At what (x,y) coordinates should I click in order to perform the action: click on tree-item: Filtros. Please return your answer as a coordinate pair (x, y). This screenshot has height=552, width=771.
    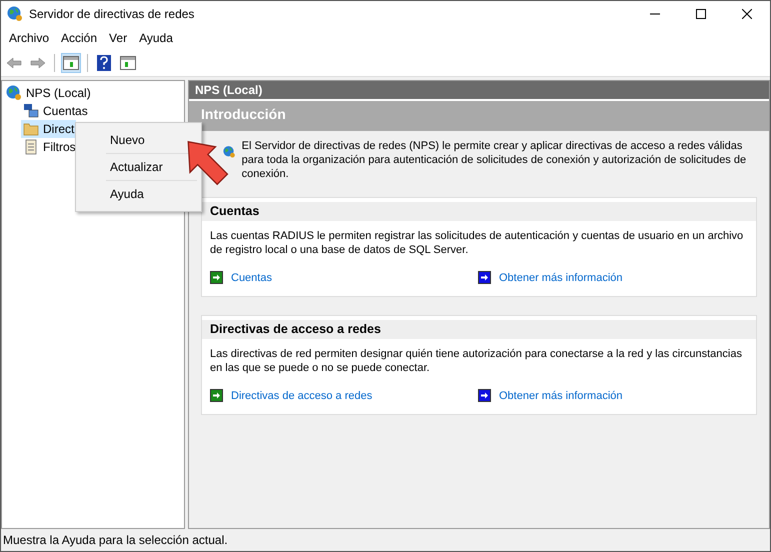
    Looking at the image, I should click on (49, 147).